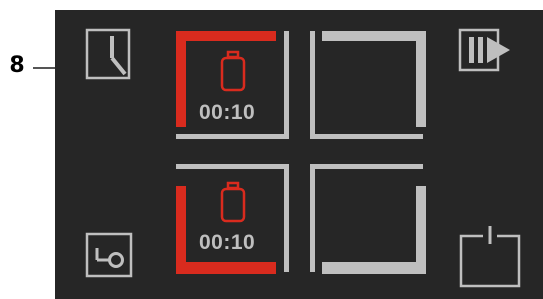 The height and width of the screenshot is (299, 543). I want to click on zone-top-left: 00:10, so click(235, 84).